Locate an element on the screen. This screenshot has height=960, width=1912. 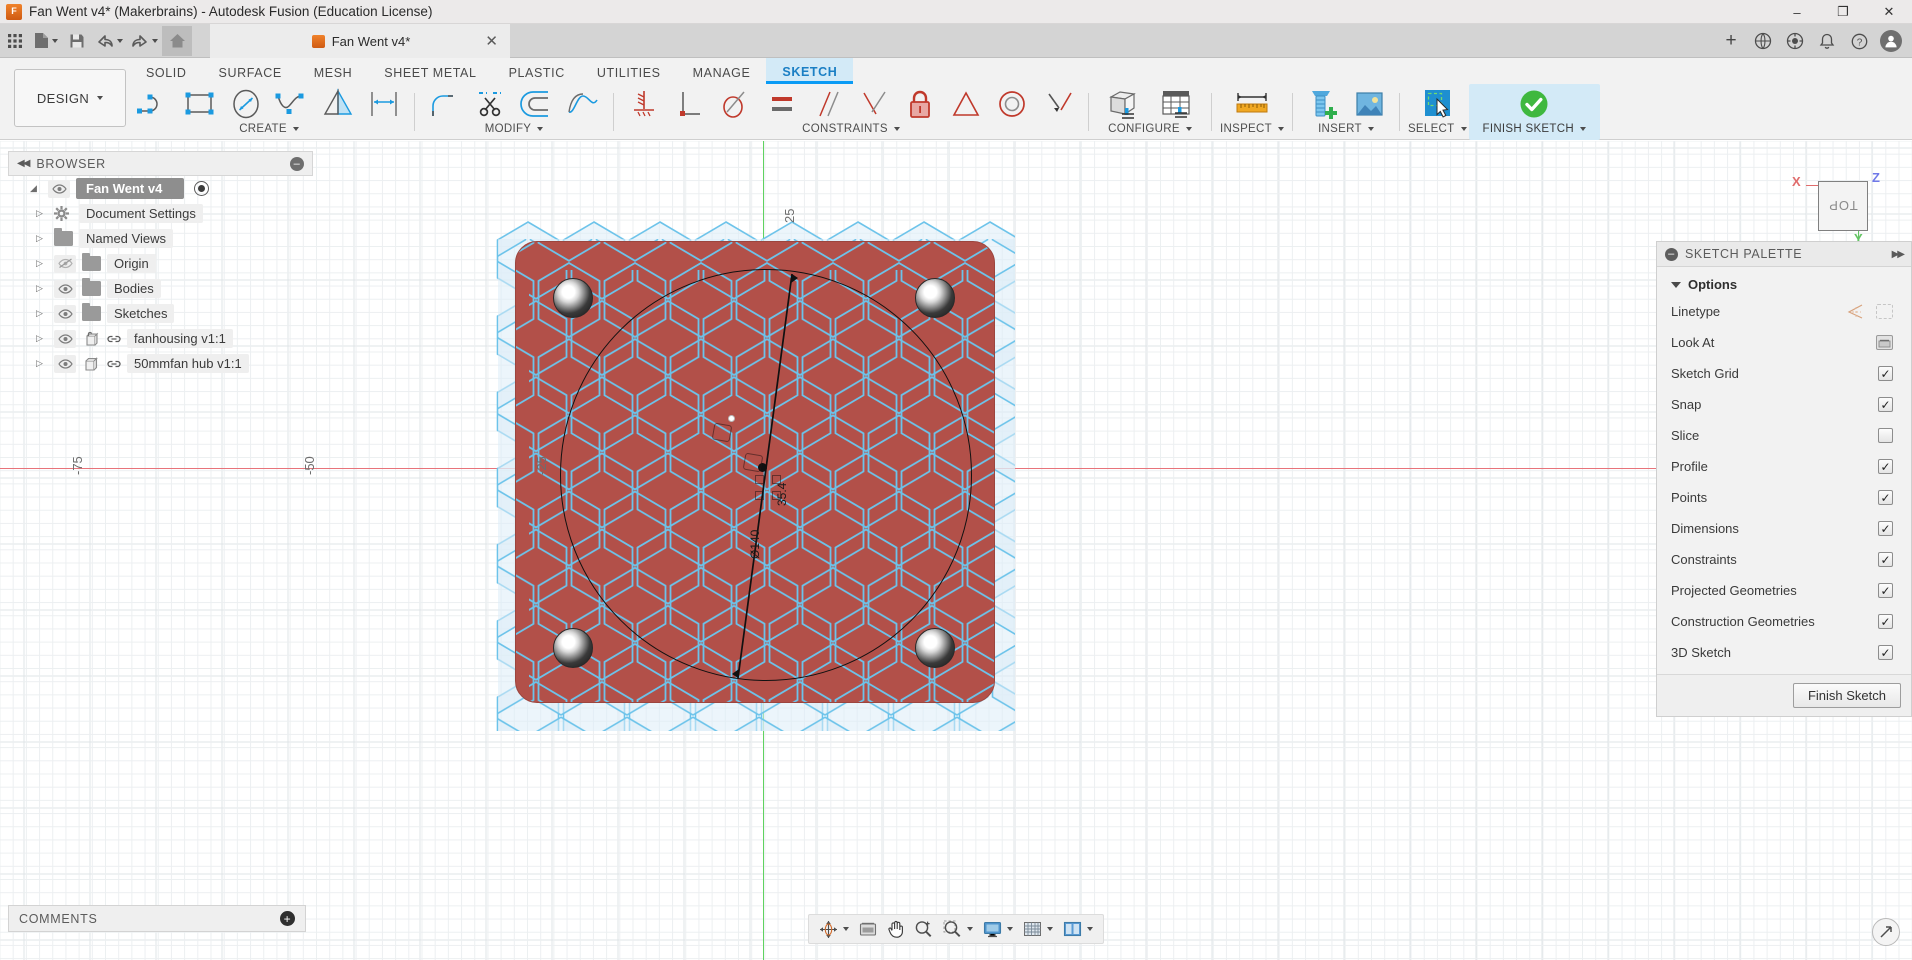
configure-body-icon is located at coordinates (1123, 104).